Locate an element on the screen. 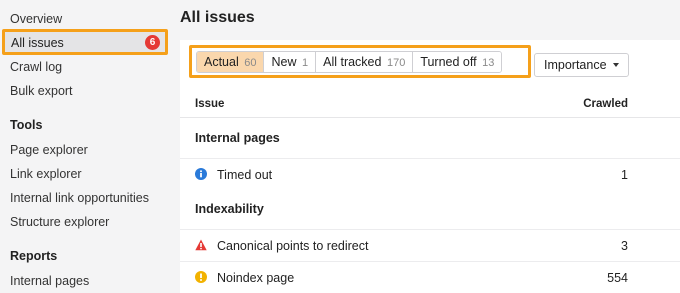 The width and height of the screenshot is (680, 293). tab-count: 13 is located at coordinates (488, 63).